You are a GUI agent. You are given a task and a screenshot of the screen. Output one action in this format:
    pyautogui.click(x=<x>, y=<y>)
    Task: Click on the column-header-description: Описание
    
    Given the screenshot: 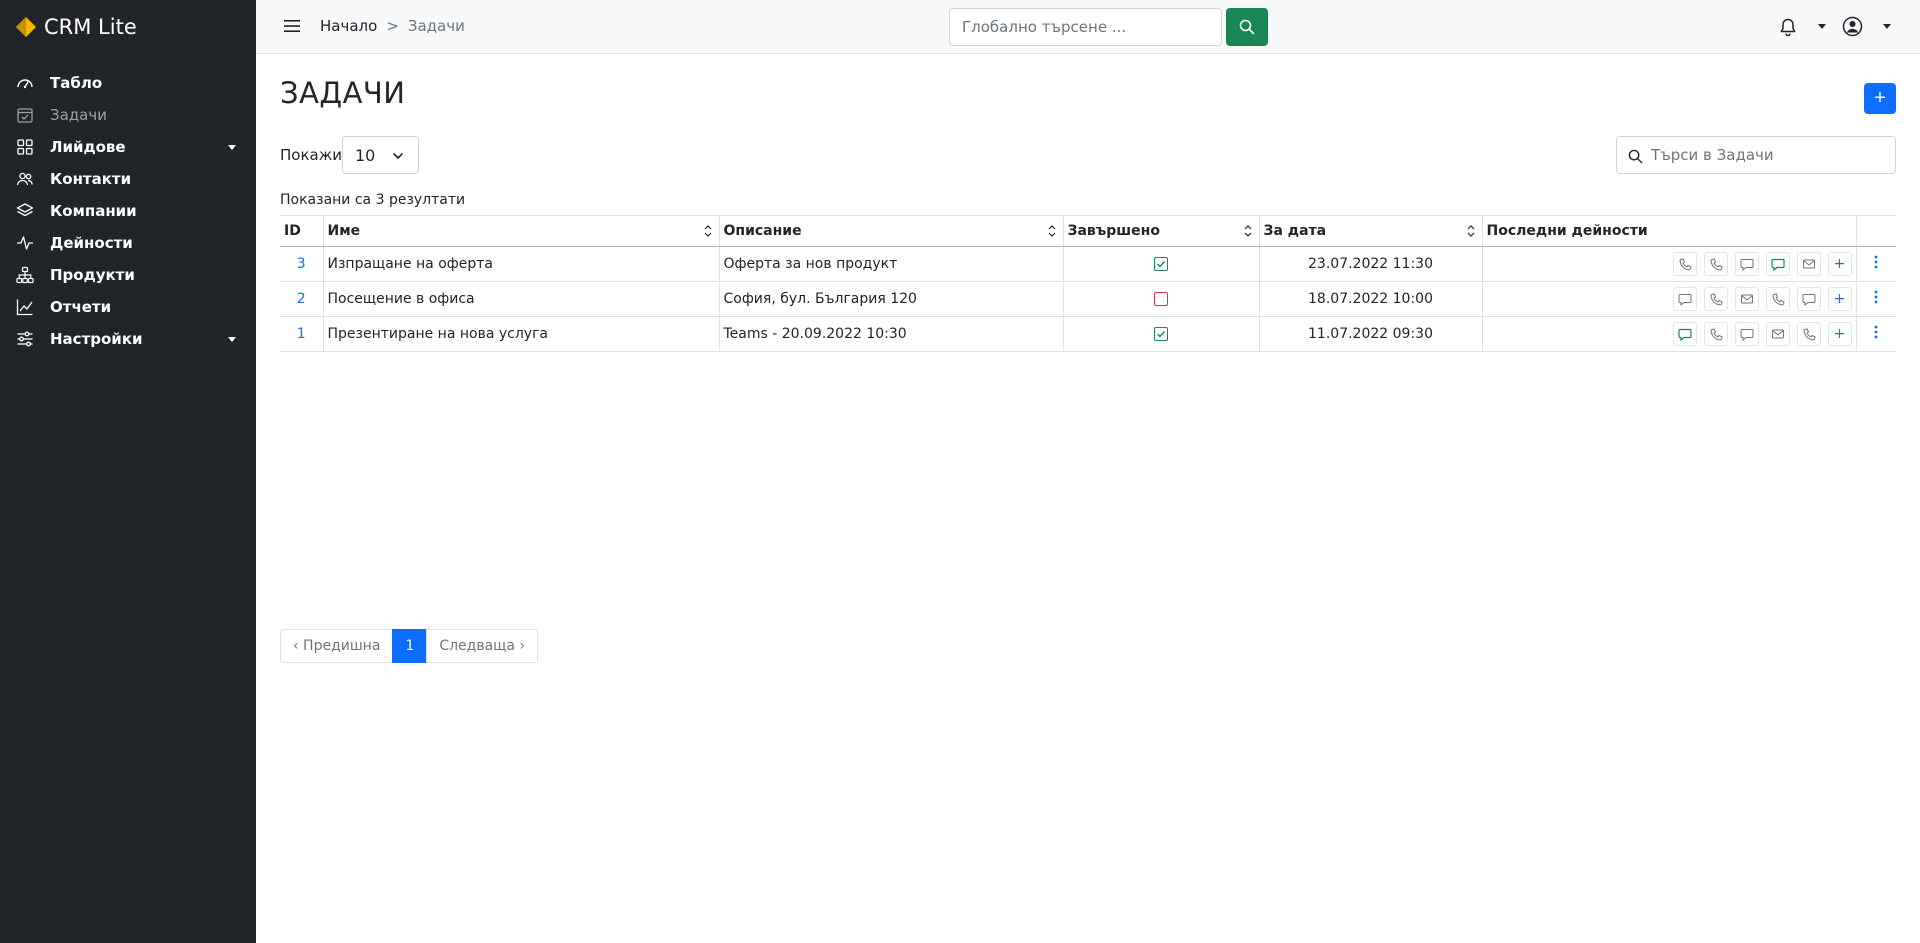 What is the action you would take?
    pyautogui.click(x=890, y=231)
    